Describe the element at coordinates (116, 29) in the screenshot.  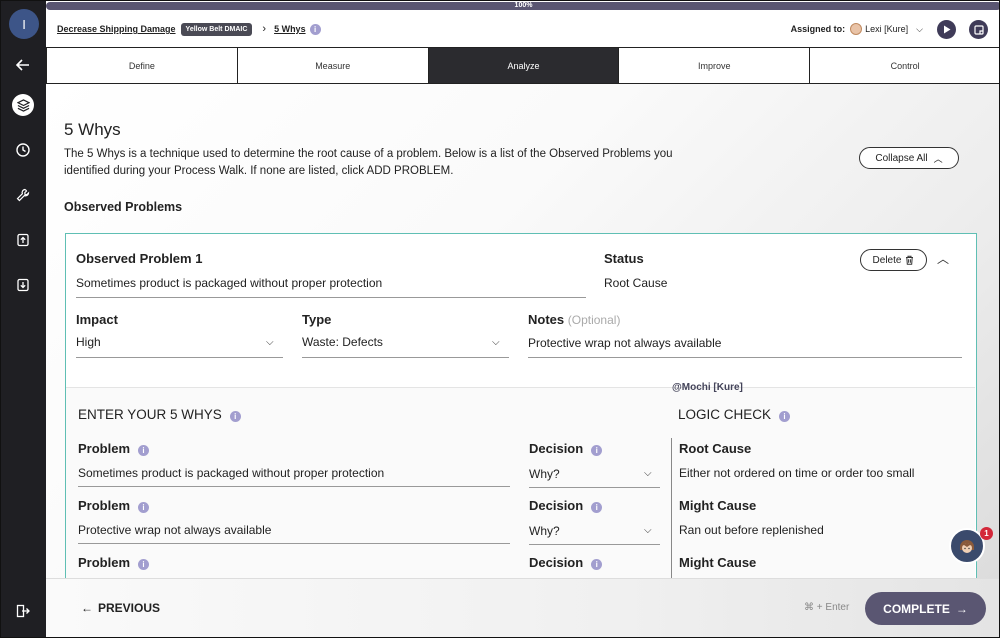
I see `breadcrumb-project-link: Decrease Shipping Damage` at that location.